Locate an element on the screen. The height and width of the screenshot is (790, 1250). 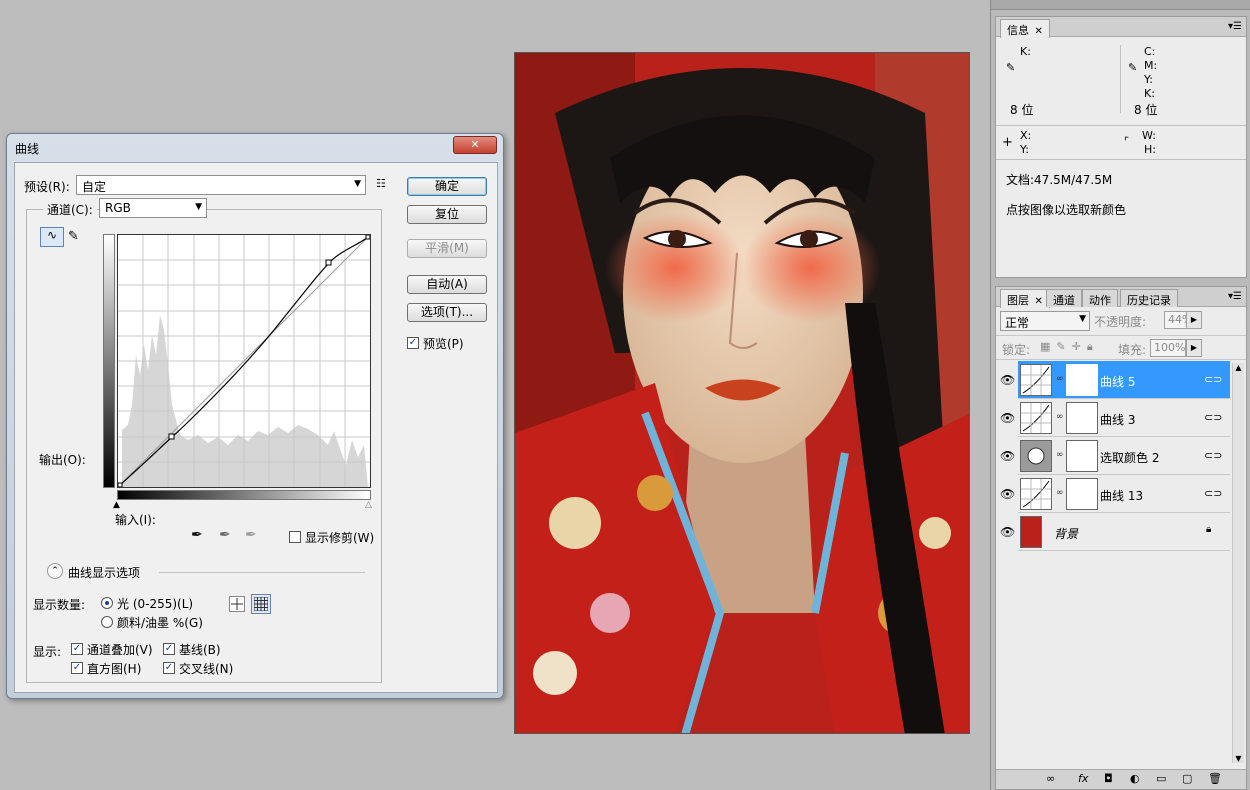
light-radio is located at coordinates (107, 603).